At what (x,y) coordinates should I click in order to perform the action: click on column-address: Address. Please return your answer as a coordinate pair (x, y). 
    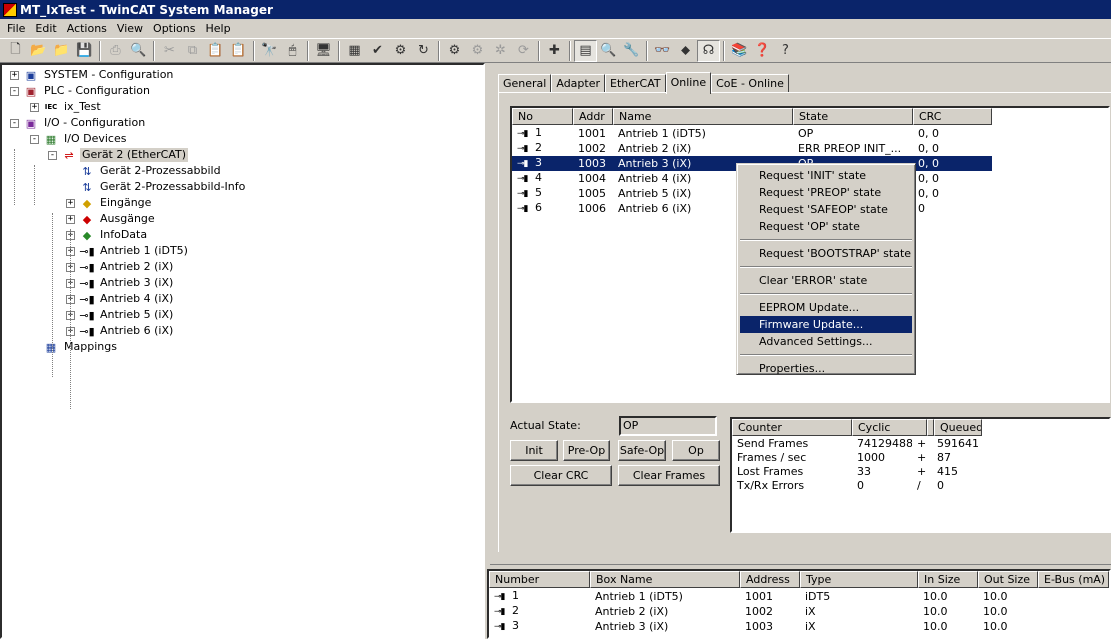
    Looking at the image, I should click on (770, 579).